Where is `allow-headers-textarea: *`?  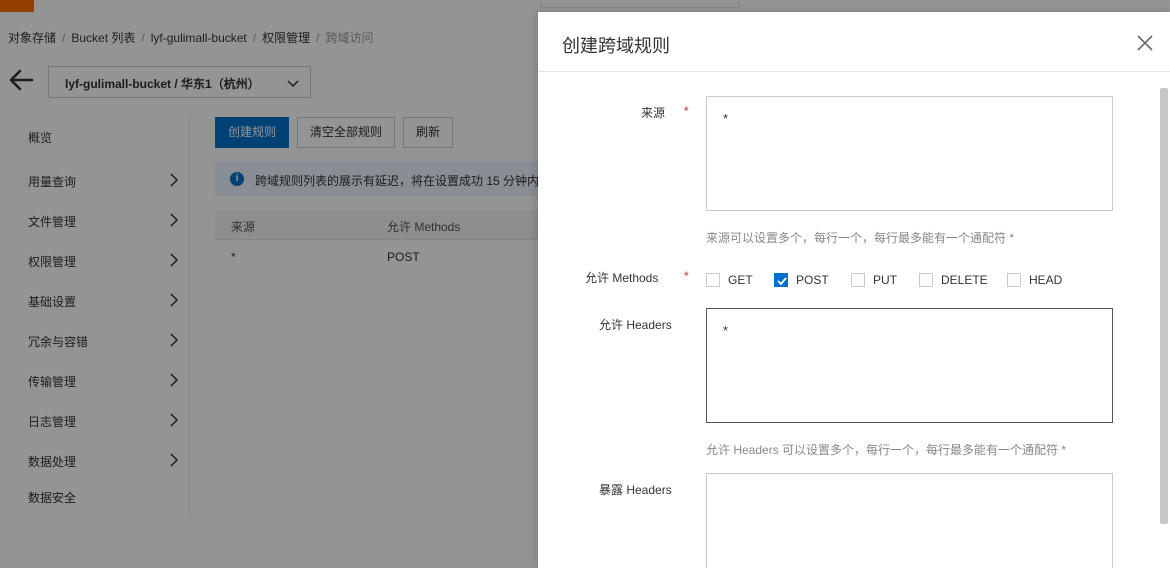
allow-headers-textarea: * is located at coordinates (909, 365).